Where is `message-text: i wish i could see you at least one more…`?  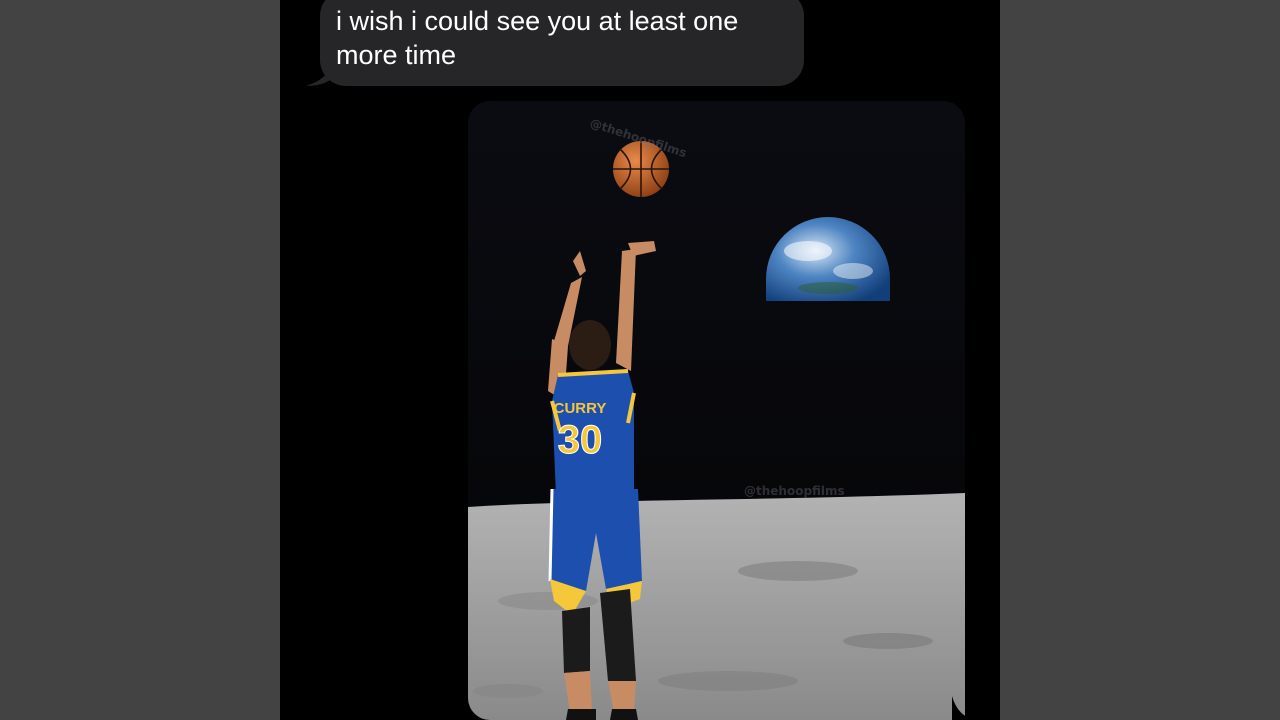 message-text: i wish i could see you at least one more… is located at coordinates (537, 38).